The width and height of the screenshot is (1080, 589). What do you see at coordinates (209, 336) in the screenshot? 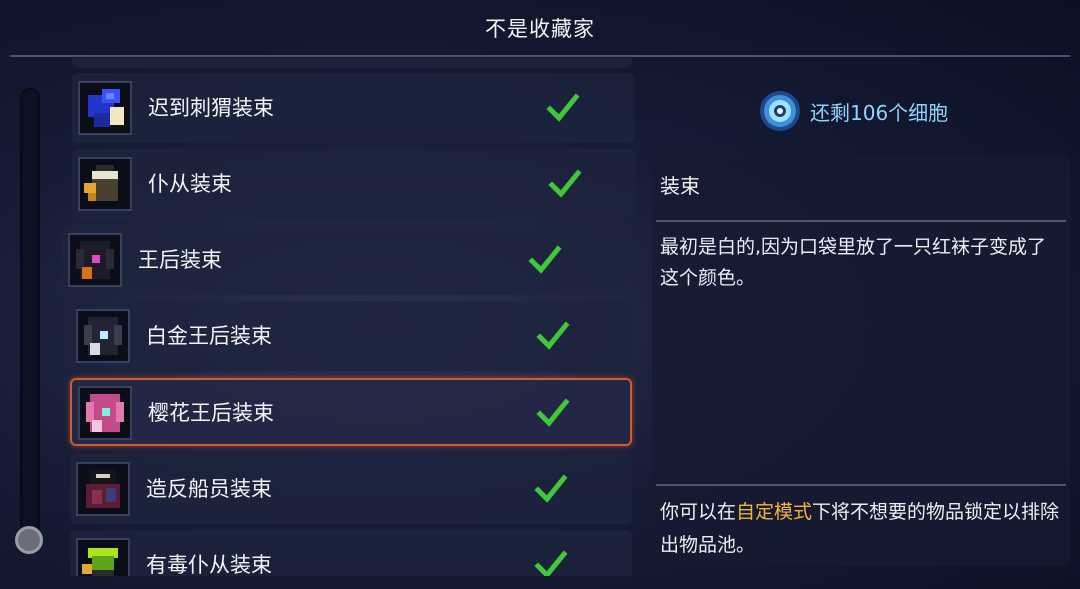
I see `outfit-name: 白金王后装束` at bounding box center [209, 336].